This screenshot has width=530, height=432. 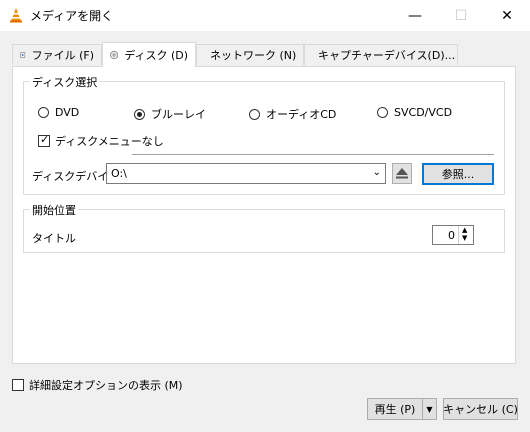 I want to click on radio-dvd: DVD, so click(x=58, y=112).